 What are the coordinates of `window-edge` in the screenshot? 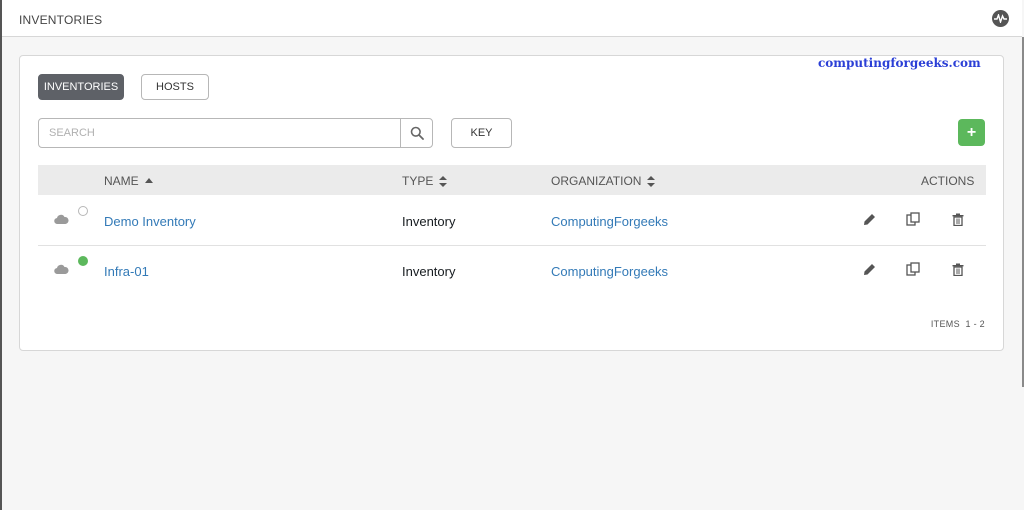 It's located at (1, 255).